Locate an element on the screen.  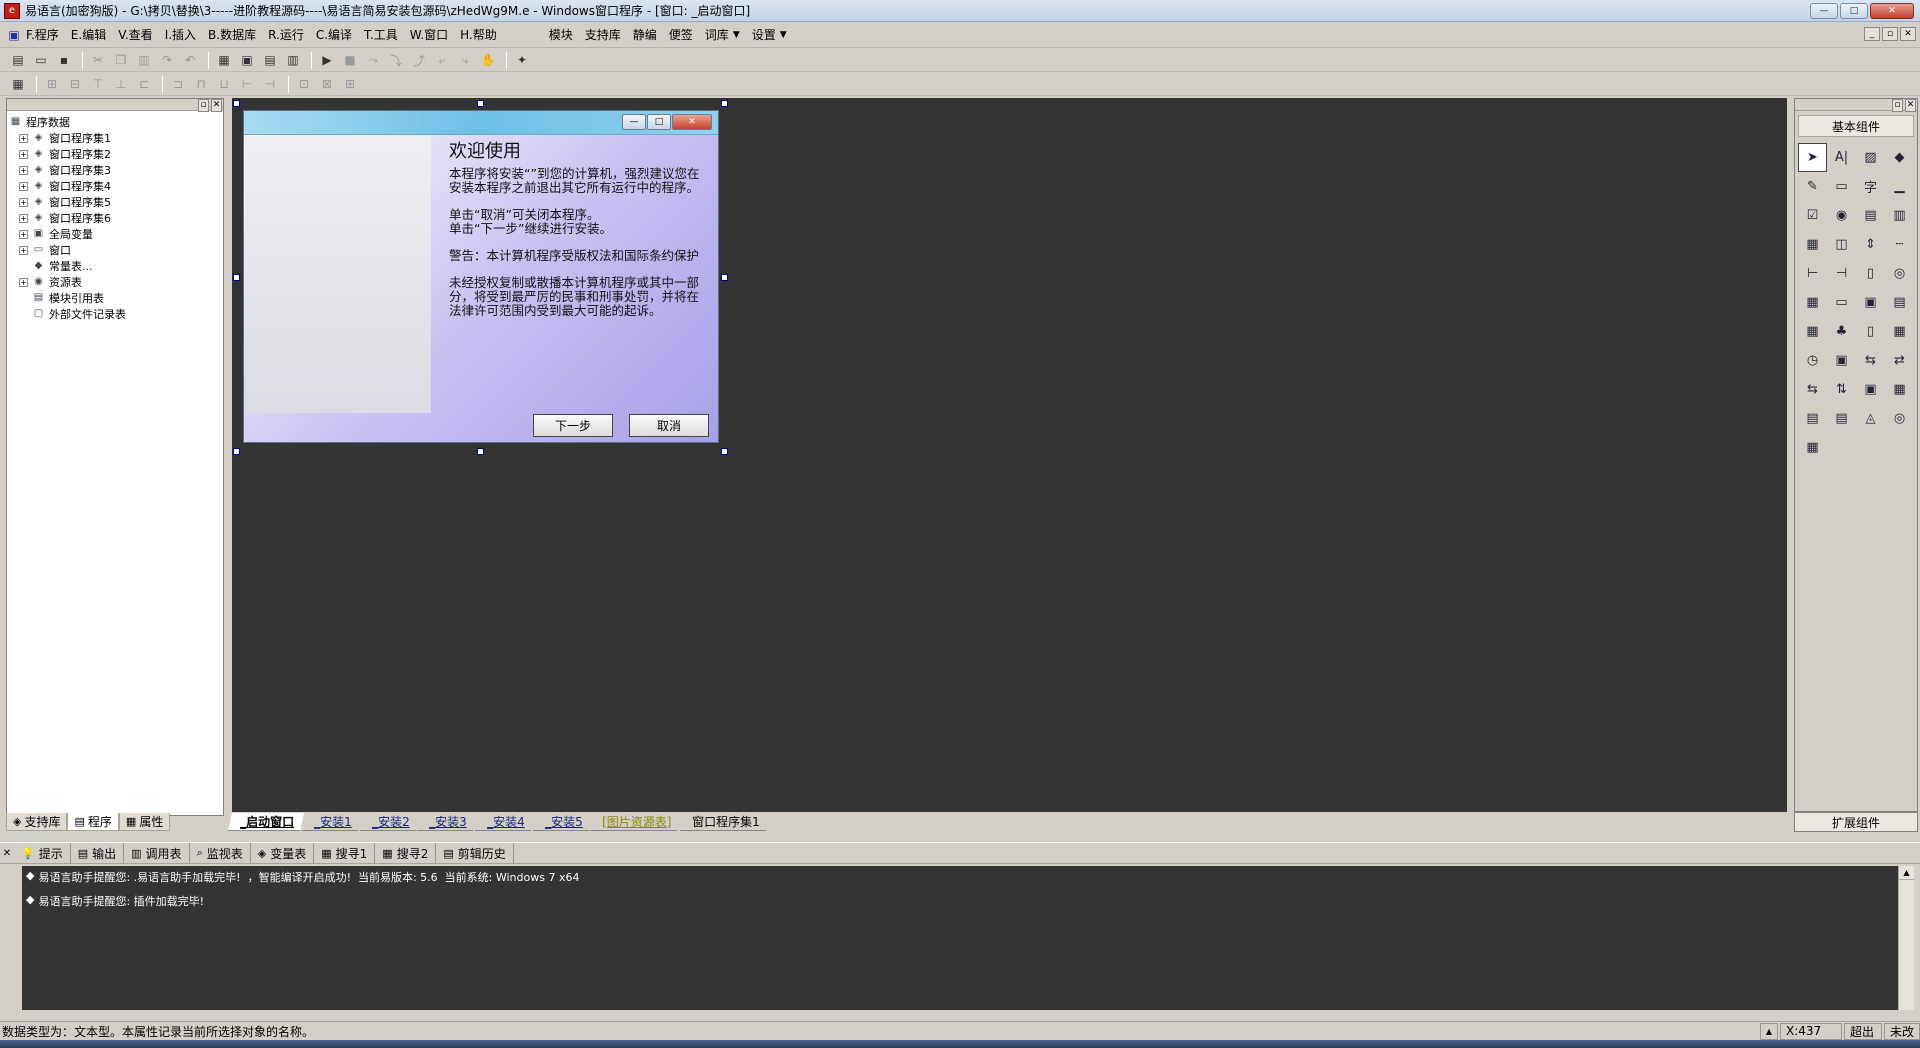
toolbar-icon: ⊓ is located at coordinates (201, 84).